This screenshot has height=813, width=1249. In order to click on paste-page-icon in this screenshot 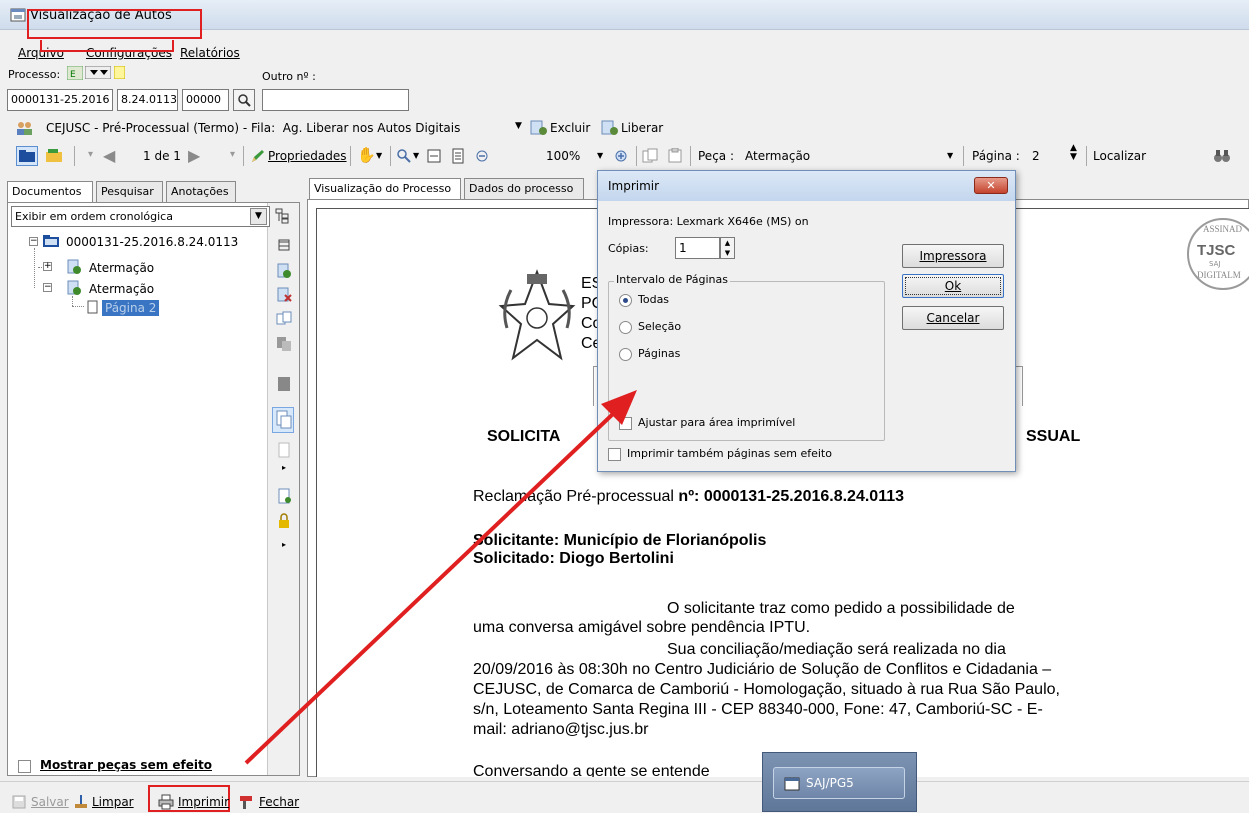, I will do `click(675, 155)`.